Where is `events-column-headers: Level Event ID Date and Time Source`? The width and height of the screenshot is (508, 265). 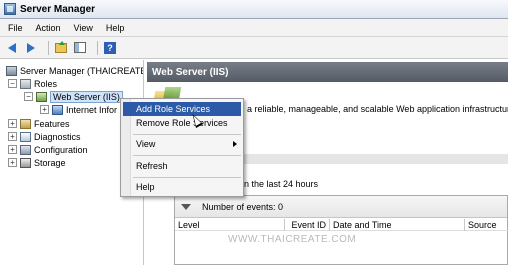 events-column-headers: Level Event ID Date and Time Source is located at coordinates (341, 225).